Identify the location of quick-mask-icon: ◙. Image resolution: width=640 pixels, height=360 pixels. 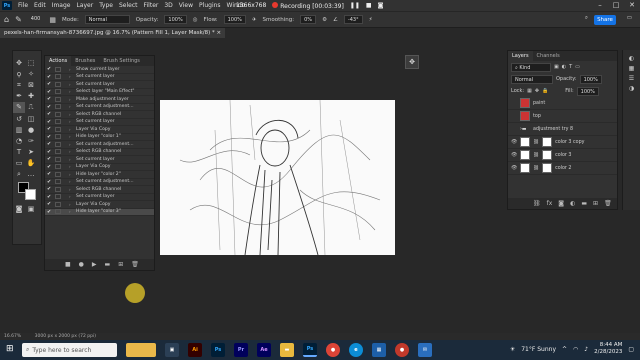
(19, 209).